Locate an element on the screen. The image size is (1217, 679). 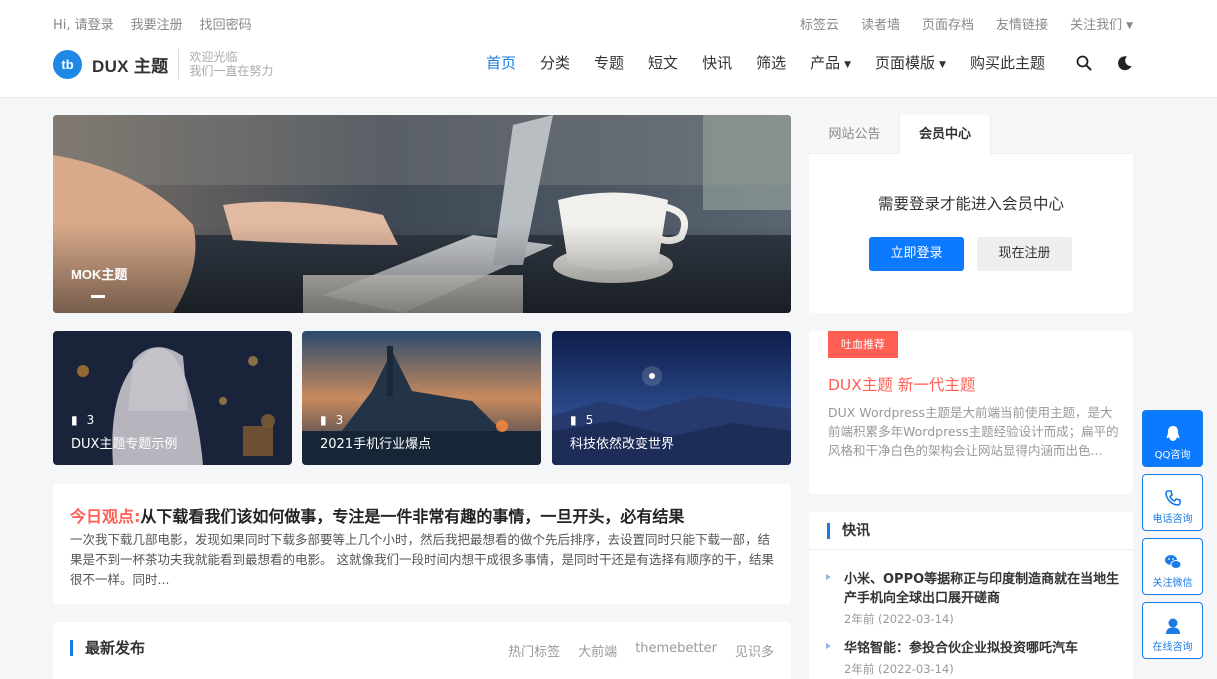
news-item-title: 华铭智能：参投合伙企业拟投资哪吒汽车 is located at coordinates (961, 648).